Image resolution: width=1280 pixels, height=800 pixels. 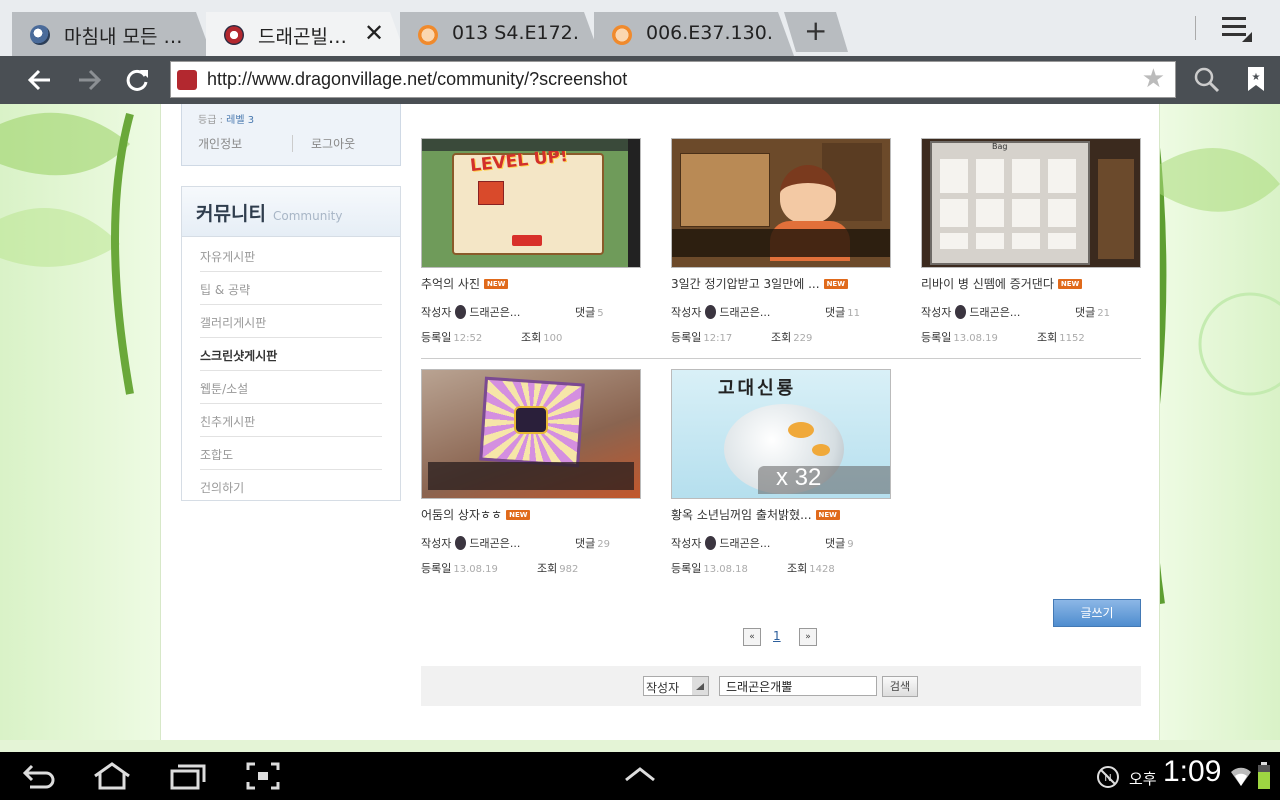 I want to click on sidebar-item-screenshot: 스크린샷게시판, so click(x=291, y=354).